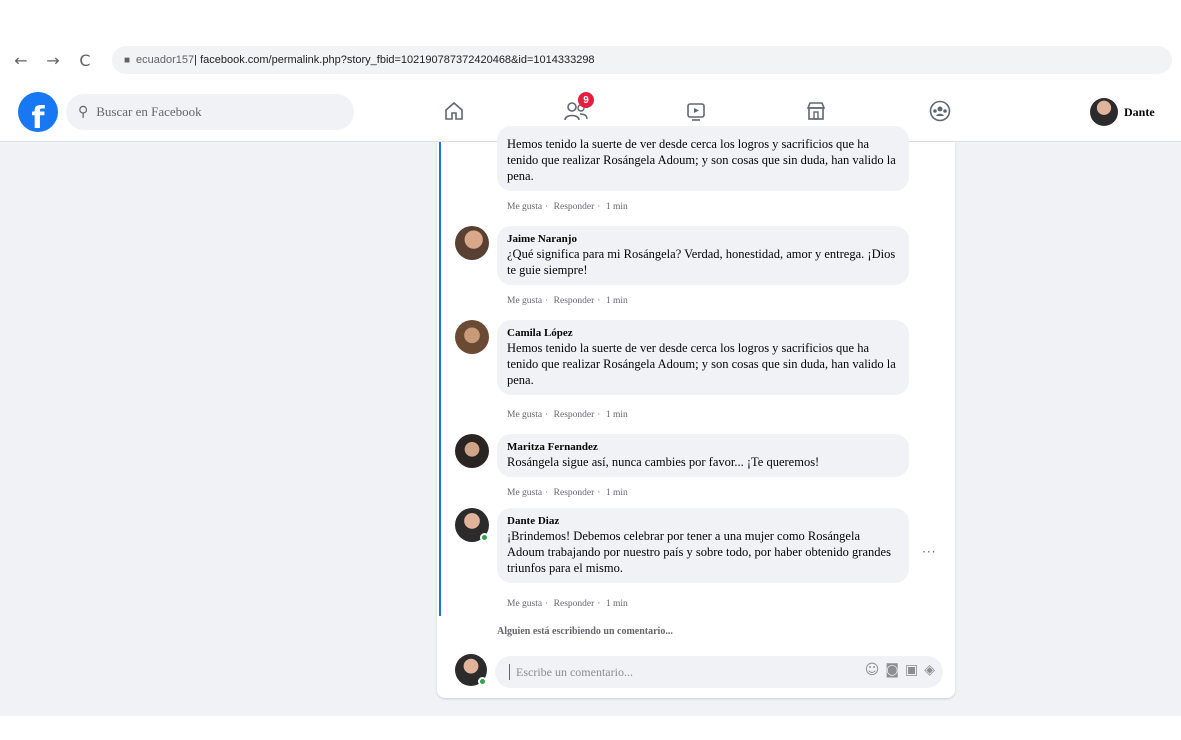 Image resolution: width=1181 pixels, height=740 pixels. Describe the element at coordinates (165, 60) in the screenshot. I see `url-host: ecuador157` at that location.